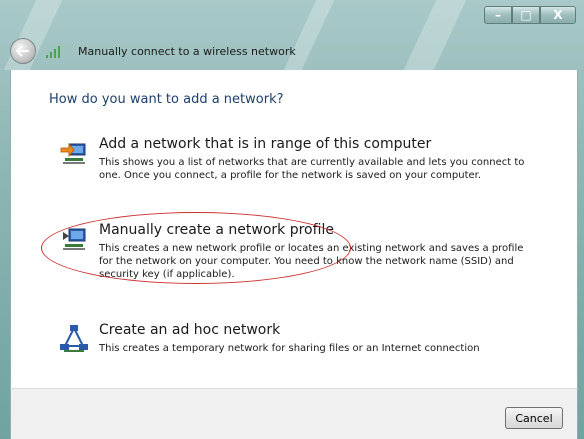 This screenshot has width=584, height=439. I want to click on window-title: Manually connect to a wireless network, so click(187, 51).